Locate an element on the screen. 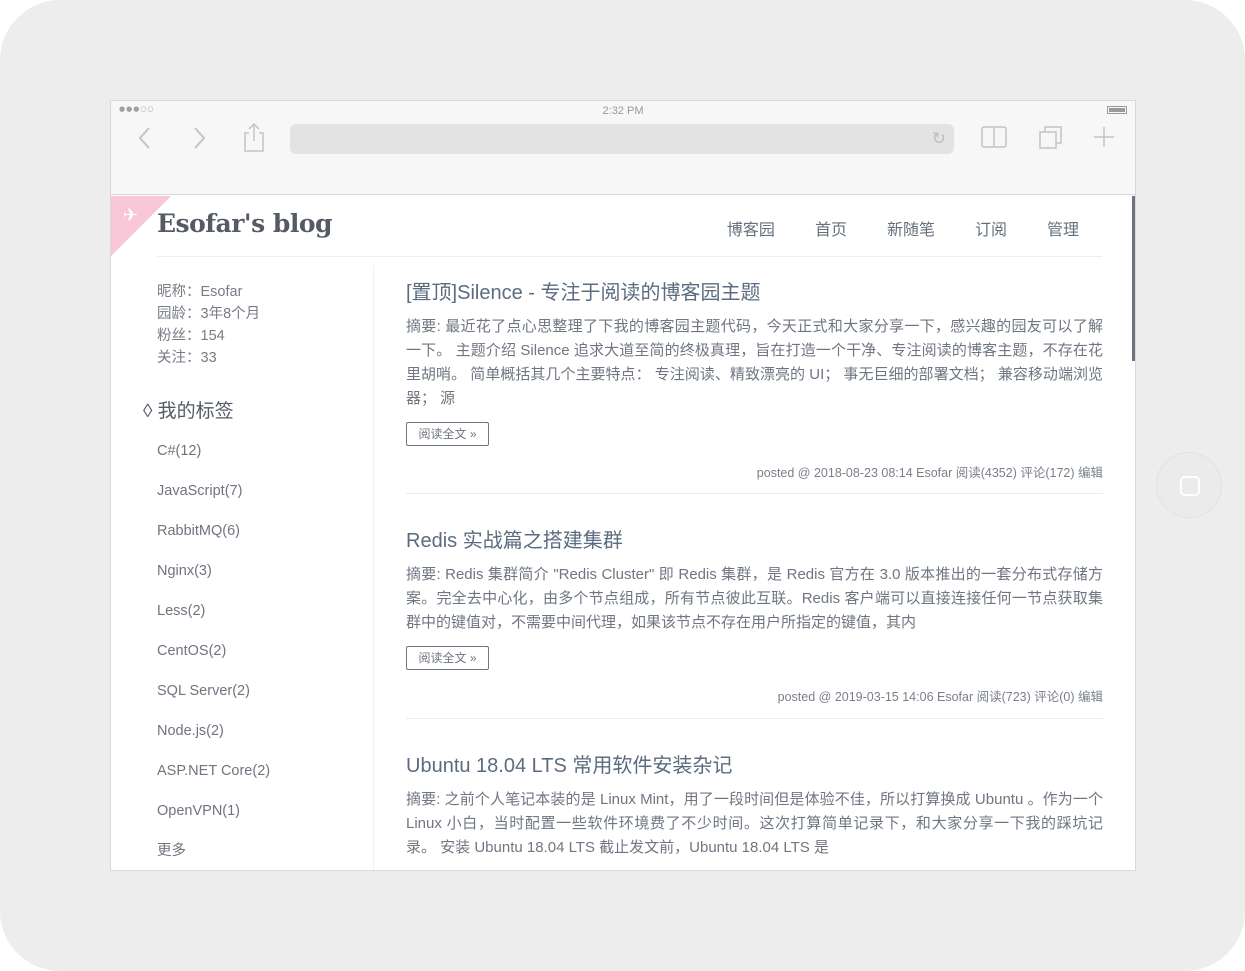  browser-chrome: ●●●○○ 2:32 PM ↻ is located at coordinates (623, 148).